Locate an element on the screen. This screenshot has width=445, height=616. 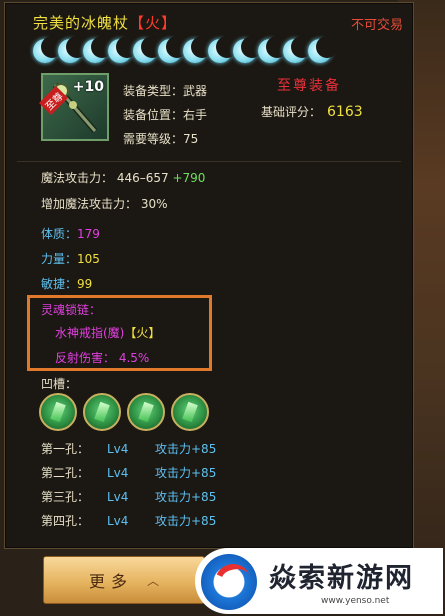
magic-attack-line: 魔法攻击力： 446–657 +790 is located at coordinates (123, 177).